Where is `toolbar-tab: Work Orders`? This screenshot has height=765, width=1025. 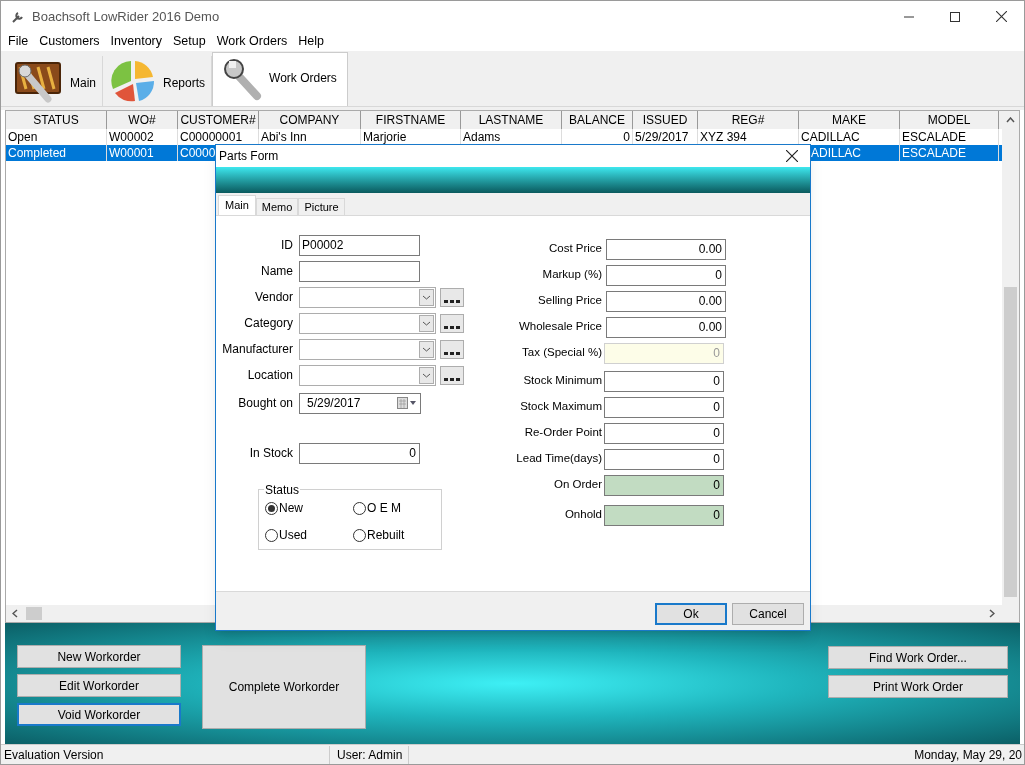 toolbar-tab: Work Orders is located at coordinates (280, 79).